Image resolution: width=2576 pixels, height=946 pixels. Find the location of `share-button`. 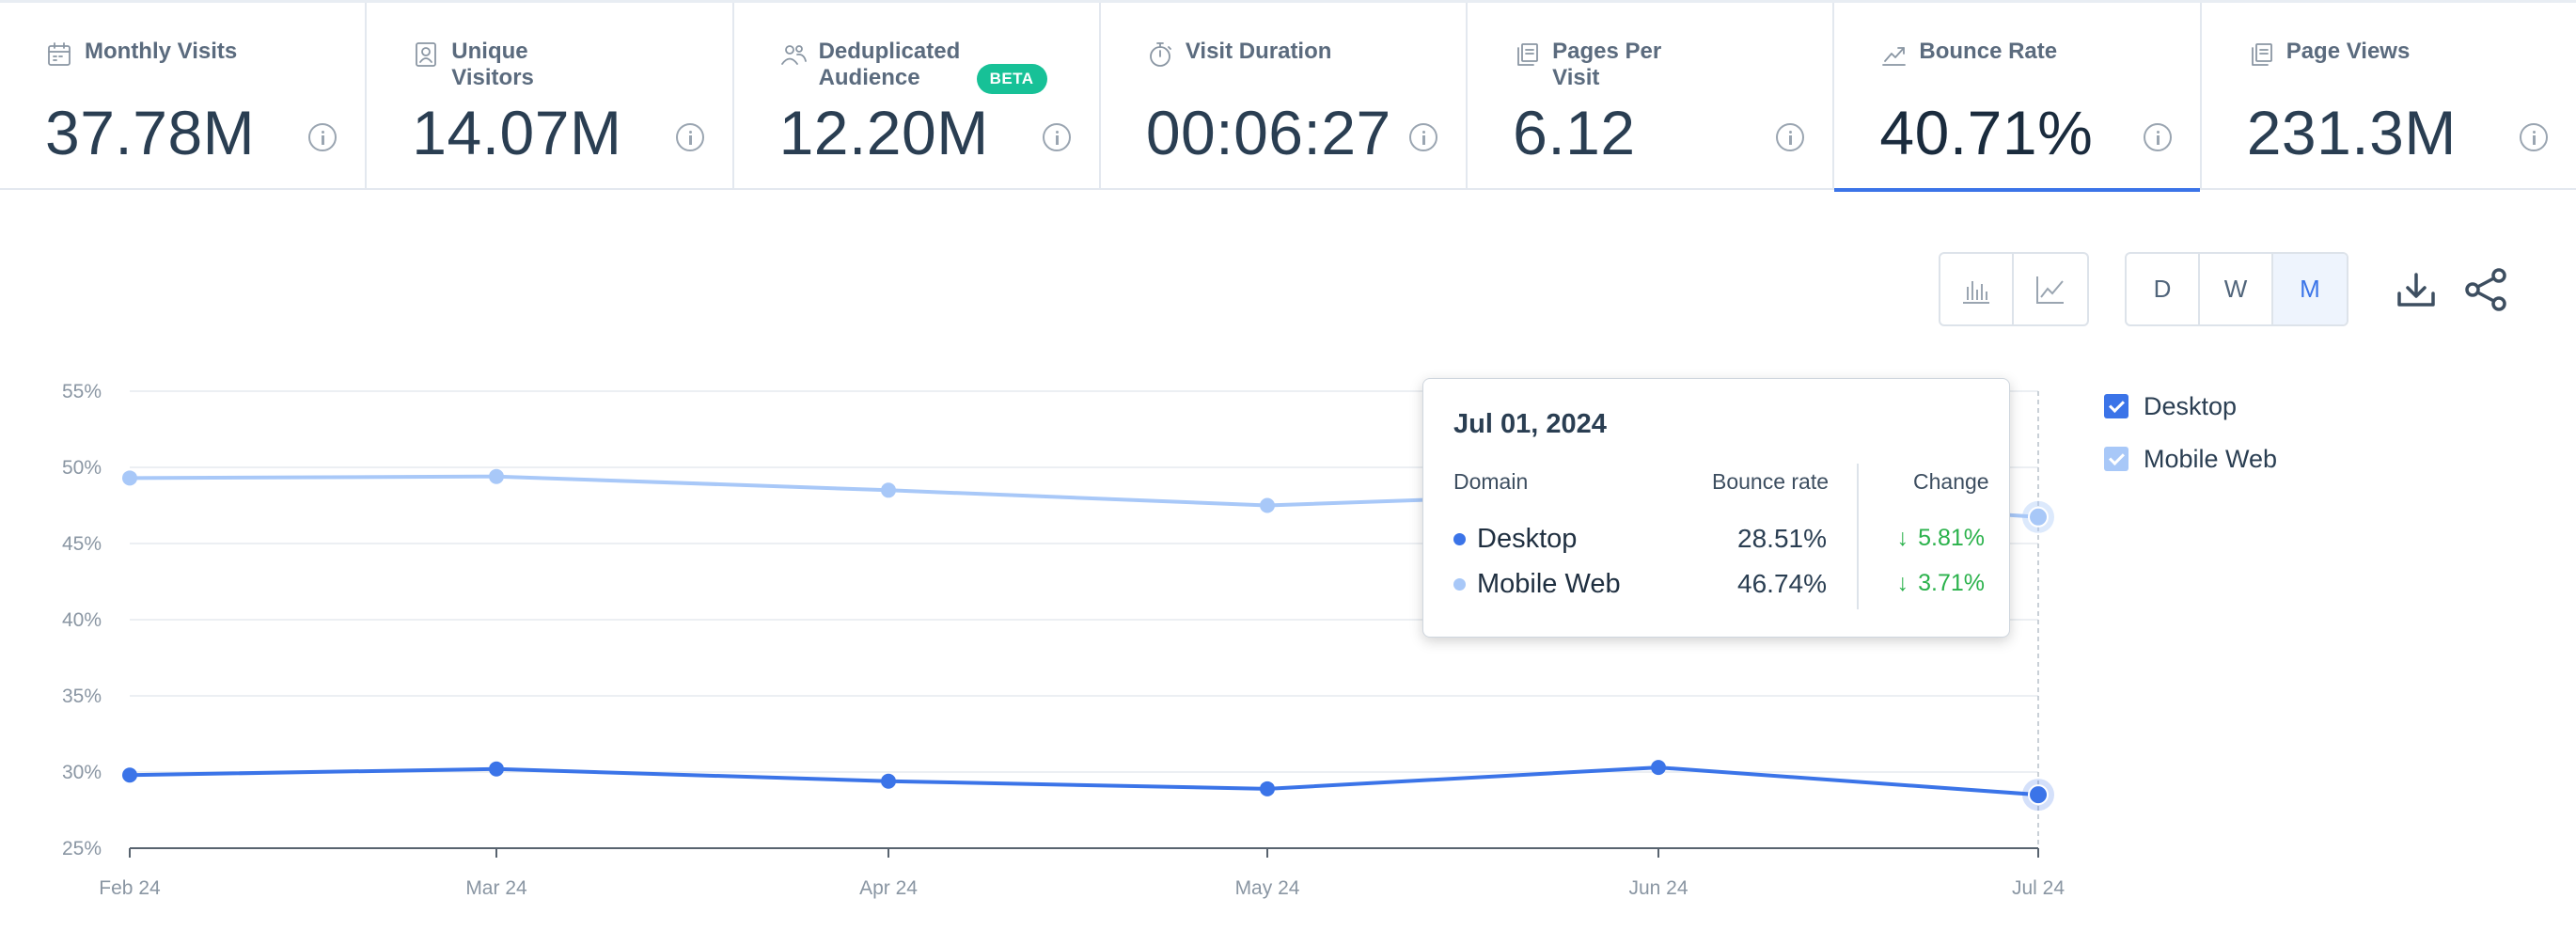

share-button is located at coordinates (2486, 289).